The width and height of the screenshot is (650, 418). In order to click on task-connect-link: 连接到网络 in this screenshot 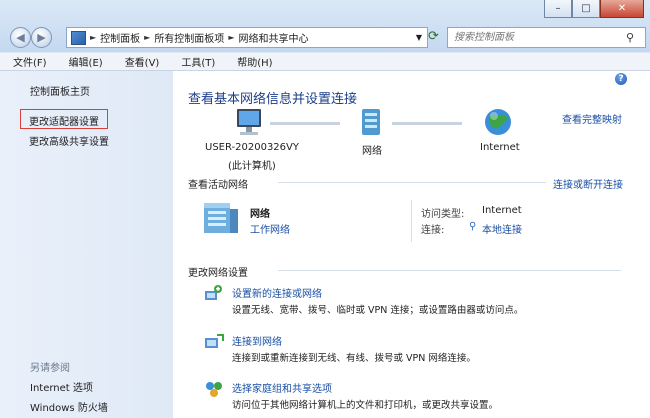, I will do `click(257, 340)`.